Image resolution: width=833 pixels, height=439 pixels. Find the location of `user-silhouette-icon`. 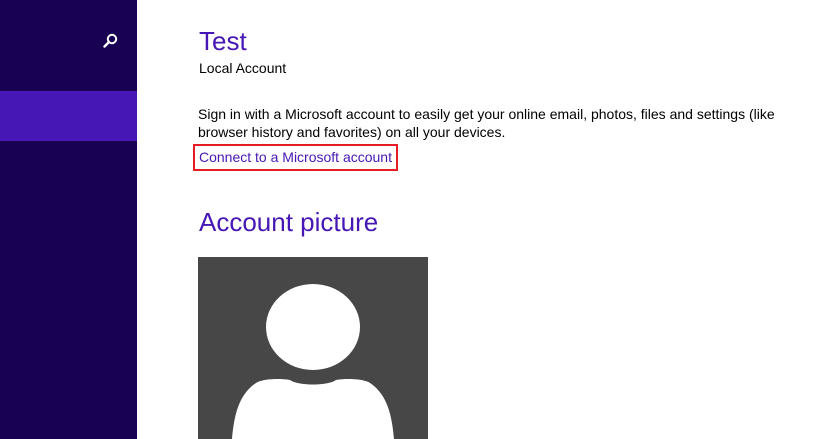

user-silhouette-icon is located at coordinates (313, 361).